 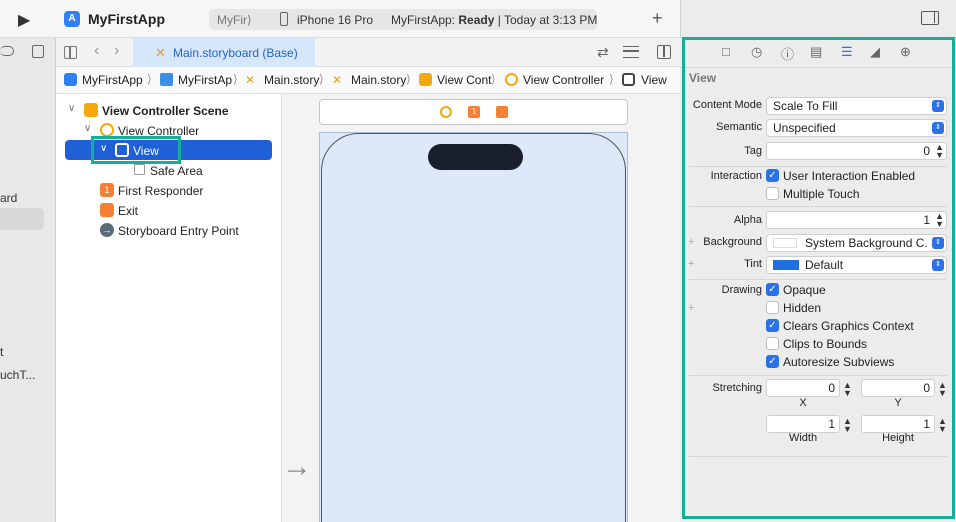 I want to click on hidden-label: Hidden, so click(x=802, y=308).